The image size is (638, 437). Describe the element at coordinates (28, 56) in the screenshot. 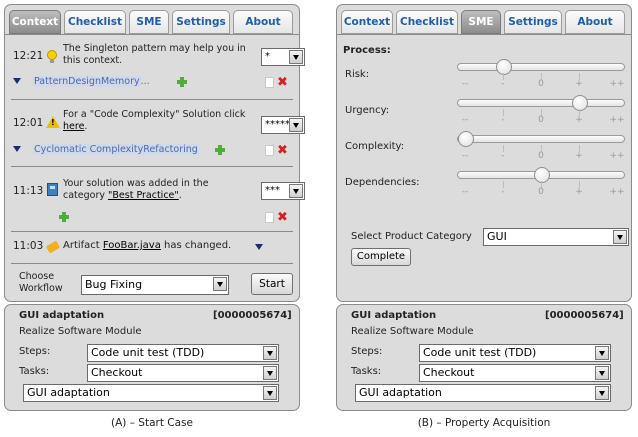

I see `item-time: 12:21` at that location.